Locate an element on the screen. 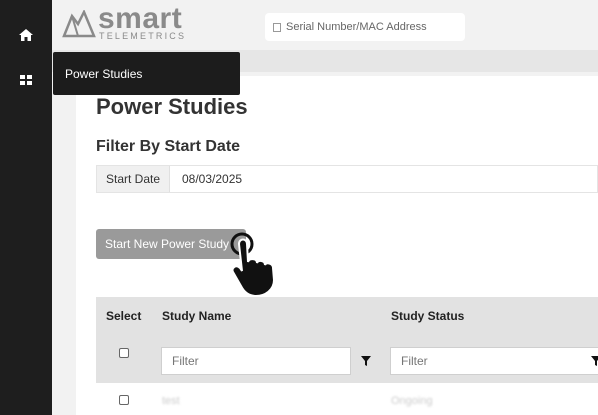  start-date-label: Start Date is located at coordinates (133, 179).